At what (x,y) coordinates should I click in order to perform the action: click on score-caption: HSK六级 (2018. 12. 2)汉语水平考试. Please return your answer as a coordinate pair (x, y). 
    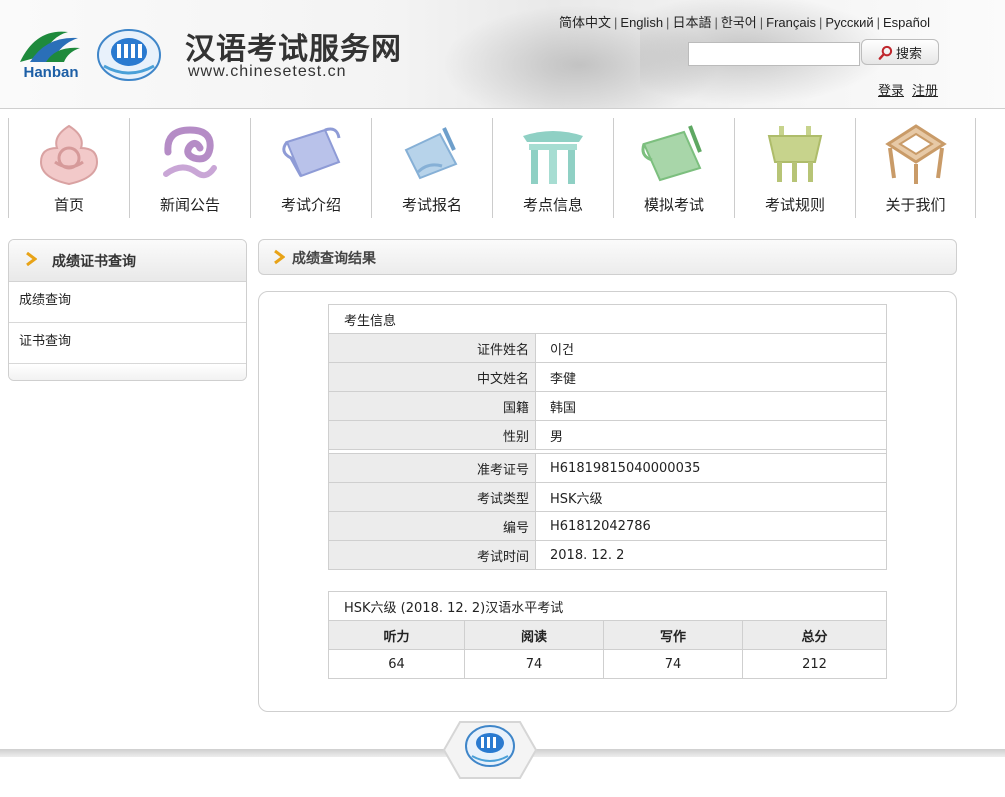
    Looking at the image, I should click on (607, 606).